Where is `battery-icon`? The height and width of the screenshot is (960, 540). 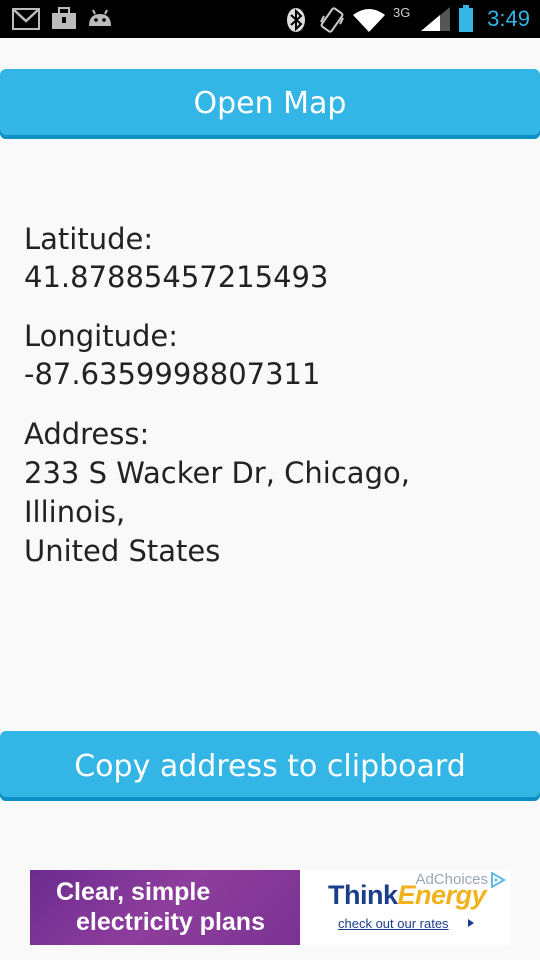
battery-icon is located at coordinates (466, 18).